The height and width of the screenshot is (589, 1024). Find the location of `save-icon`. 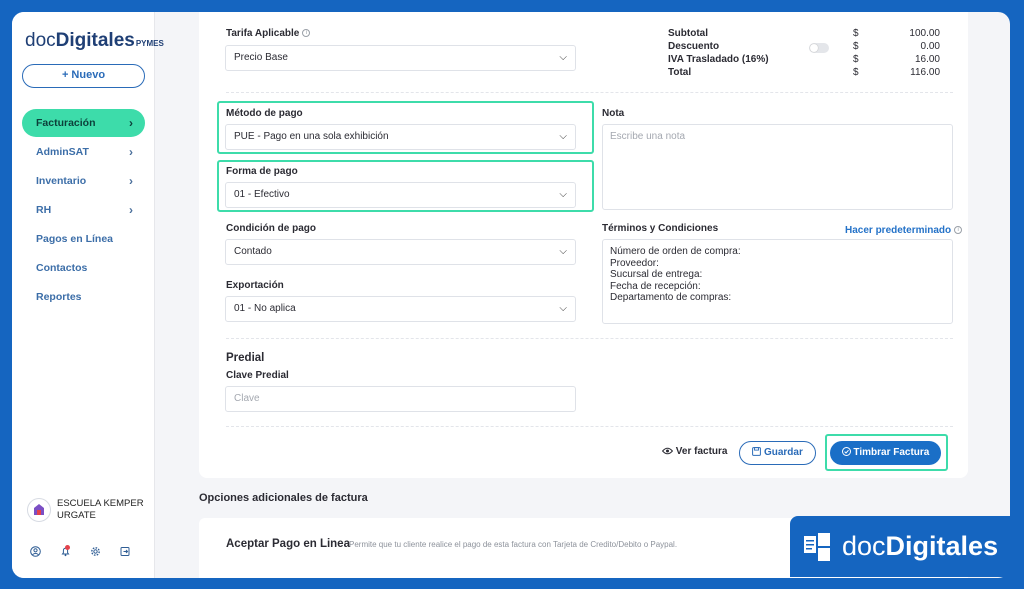

save-icon is located at coordinates (757, 452).